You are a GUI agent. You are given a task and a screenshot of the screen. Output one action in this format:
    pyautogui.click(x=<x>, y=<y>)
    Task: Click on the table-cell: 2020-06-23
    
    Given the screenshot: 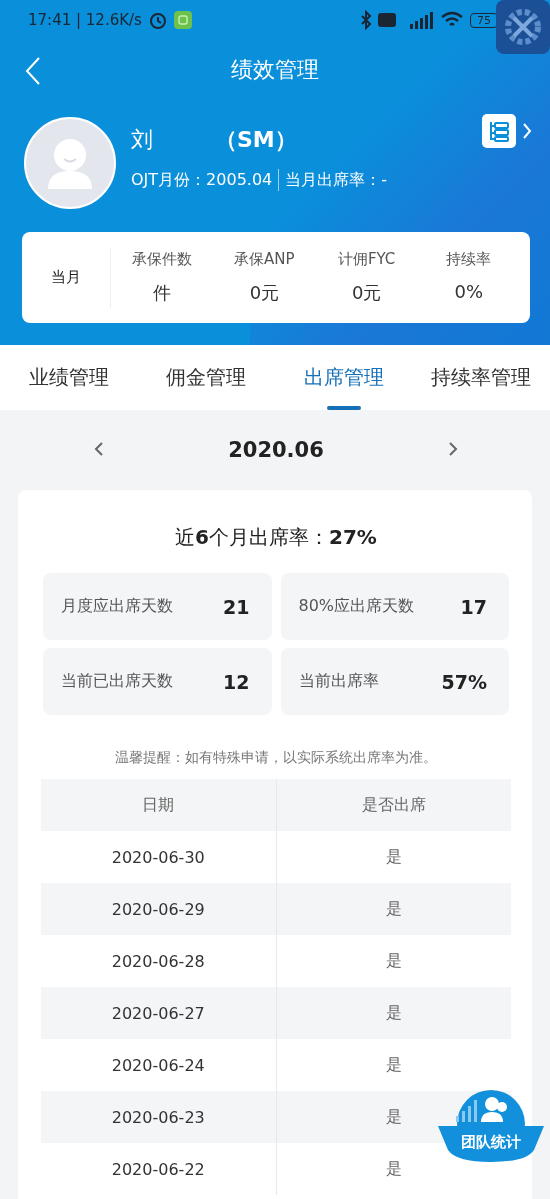 What is the action you would take?
    pyautogui.click(x=158, y=1117)
    